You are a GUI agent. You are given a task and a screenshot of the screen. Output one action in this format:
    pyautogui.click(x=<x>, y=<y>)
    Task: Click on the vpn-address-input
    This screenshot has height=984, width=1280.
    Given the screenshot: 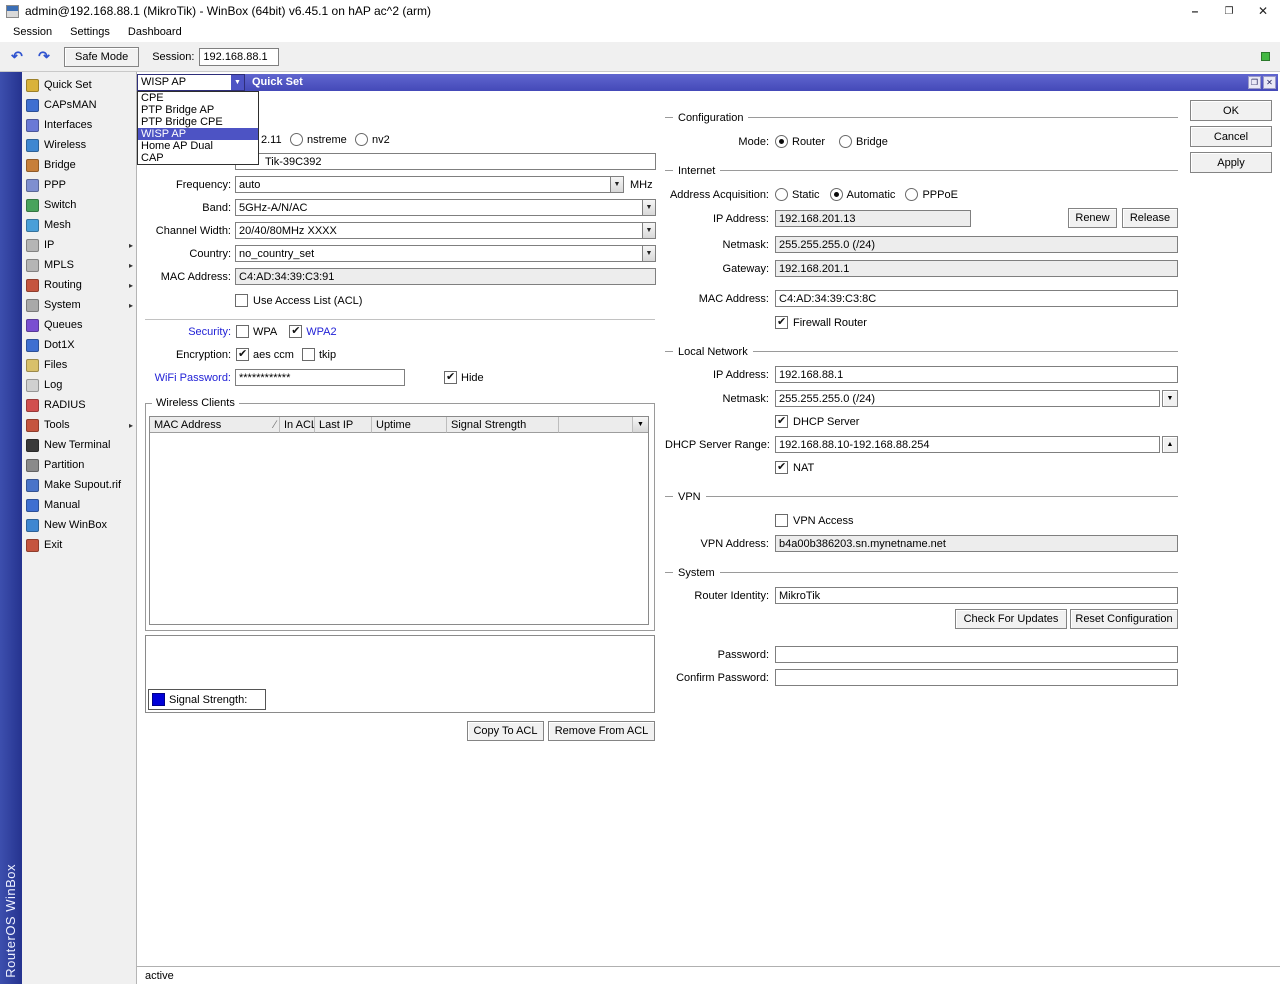 What is the action you would take?
    pyautogui.click(x=976, y=543)
    